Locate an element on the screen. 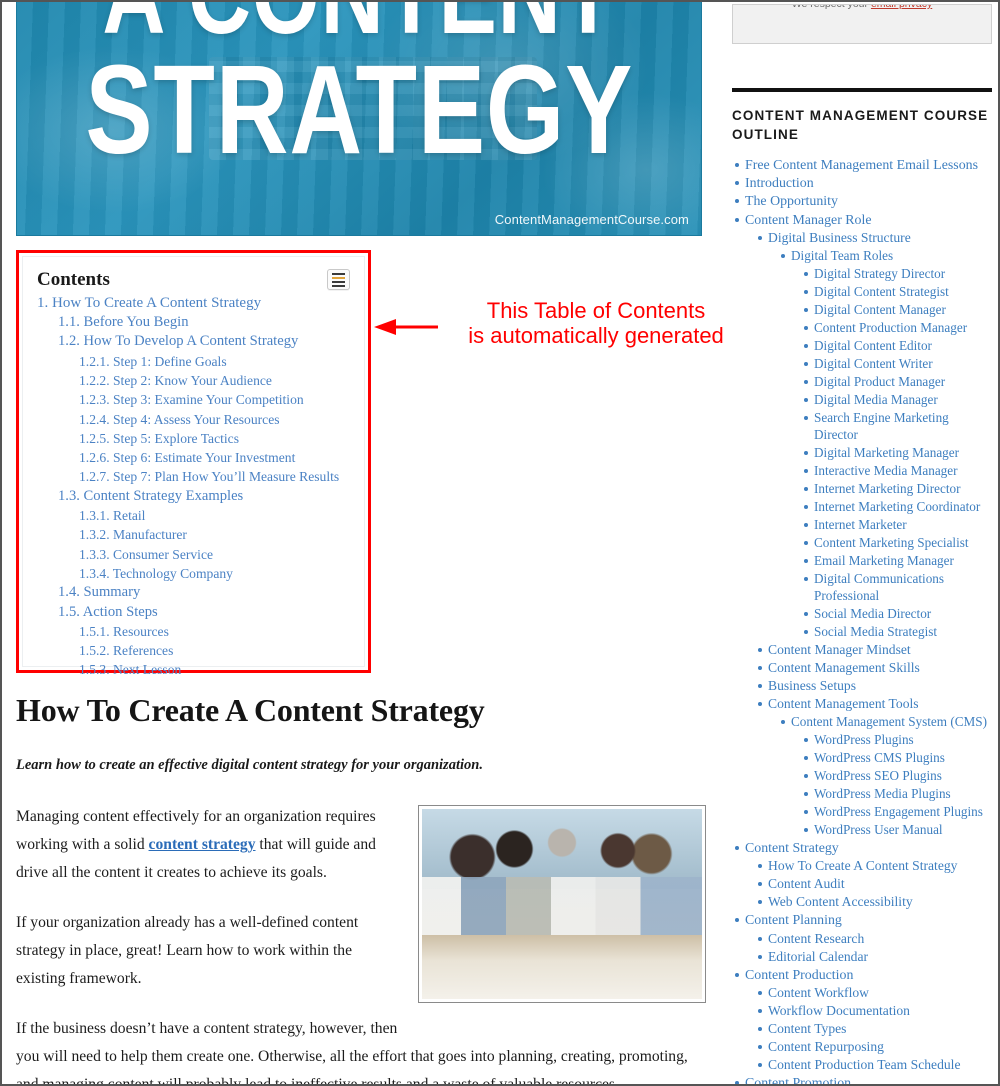 Image resolution: width=1000 pixels, height=1086 pixels. sidebar-item: Social Media Director is located at coordinates (896, 614).